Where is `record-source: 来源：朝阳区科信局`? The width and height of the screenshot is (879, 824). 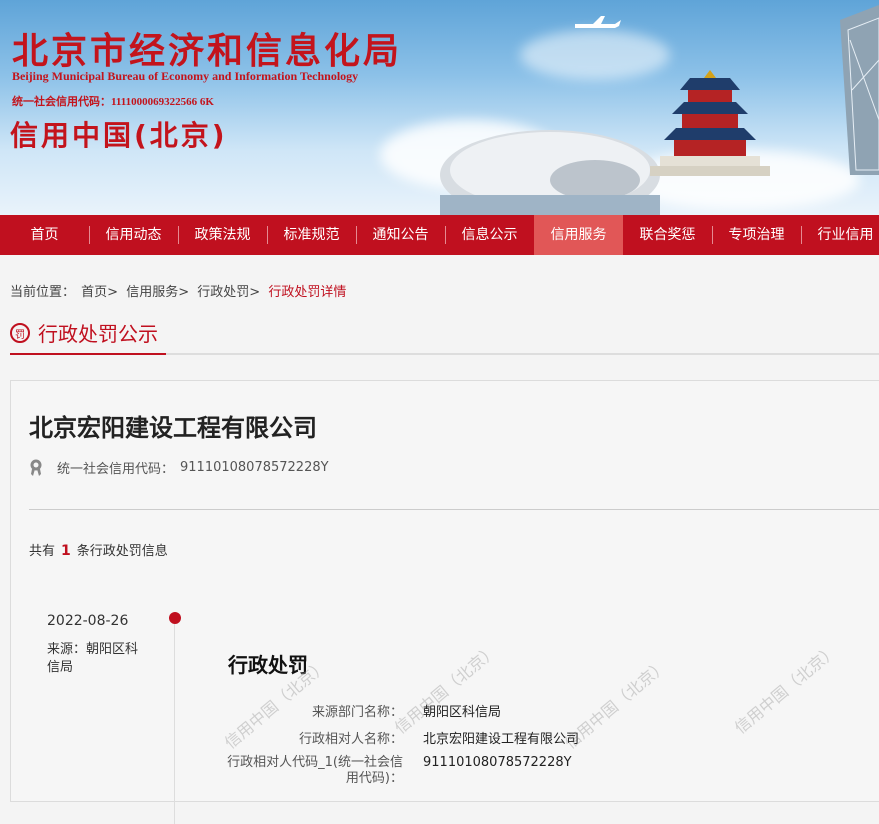
record-source: 来源：朝阳区科信局 is located at coordinates (93, 658).